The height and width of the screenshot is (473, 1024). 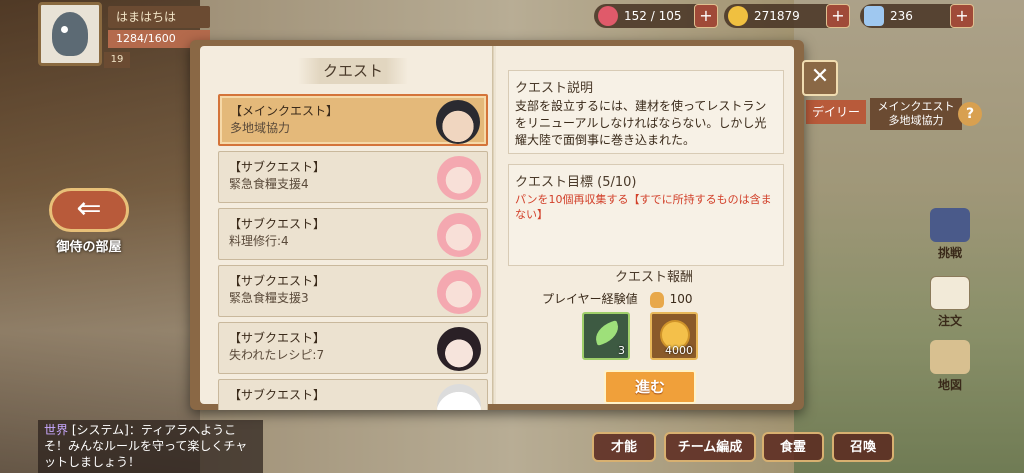 What do you see at coordinates (284, 111) in the screenshot?
I see `quest-type: 【メインクエスト】` at bounding box center [284, 111].